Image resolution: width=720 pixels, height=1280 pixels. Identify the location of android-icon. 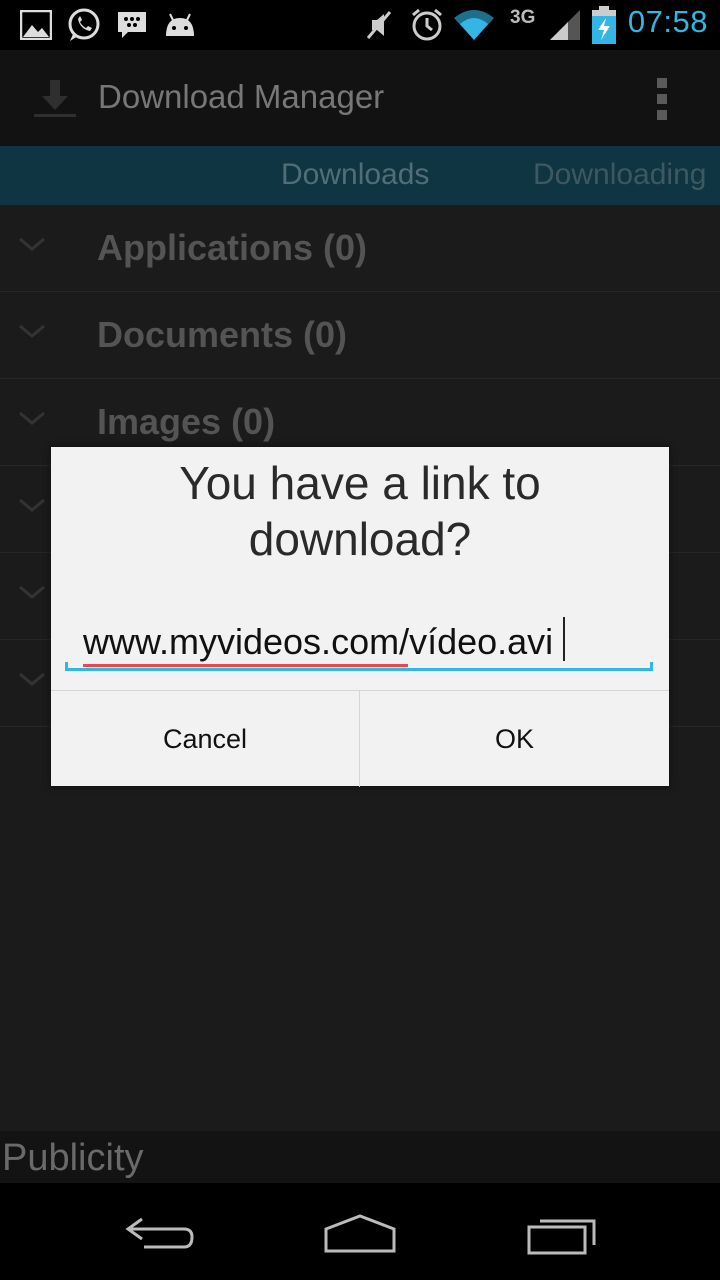
(180, 24).